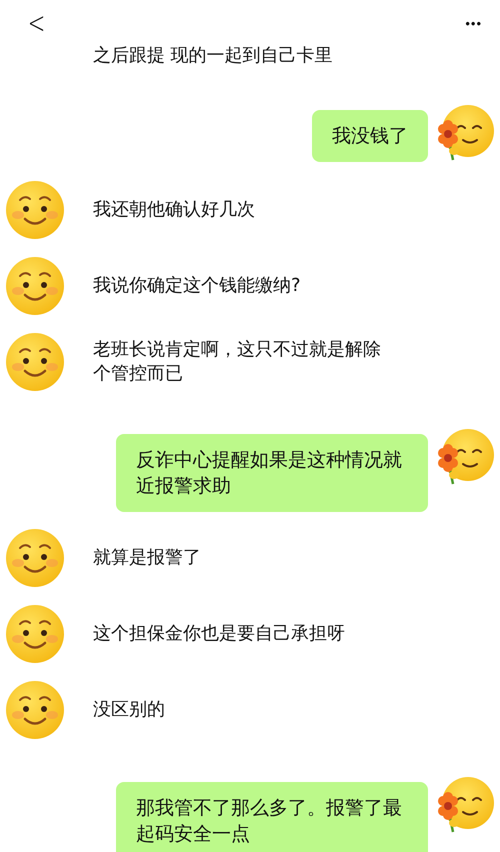  Describe the element at coordinates (129, 710) in the screenshot. I see `message-text: 没区别的` at that location.